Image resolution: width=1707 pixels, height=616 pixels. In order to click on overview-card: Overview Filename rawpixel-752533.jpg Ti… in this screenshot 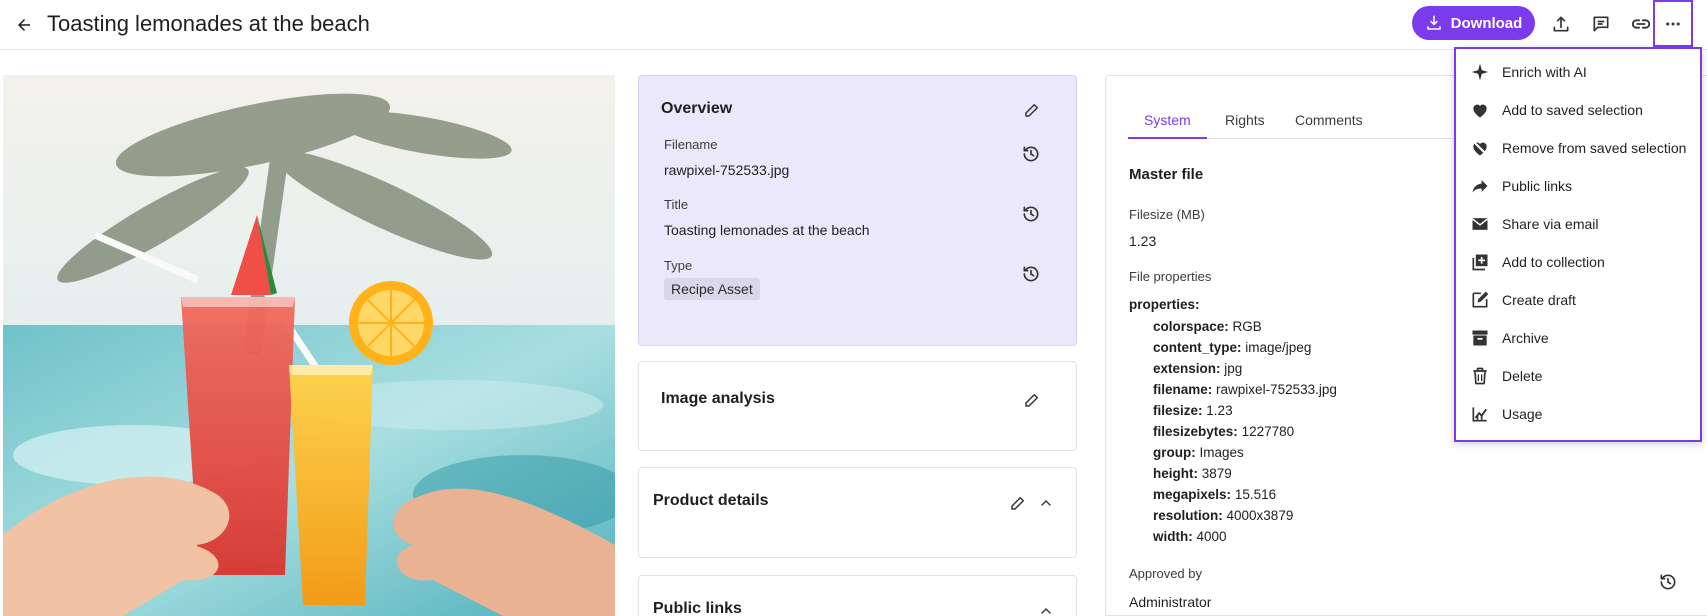, I will do `click(857, 210)`.